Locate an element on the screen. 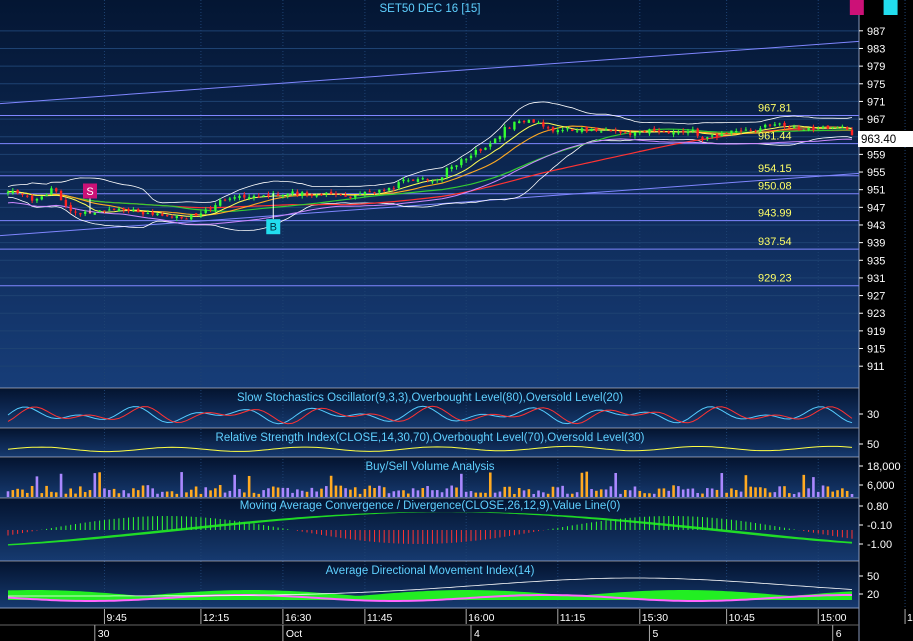 Image resolution: width=913 pixels, height=641 pixels. volume-tick-label: 6,000 is located at coordinates (881, 486).